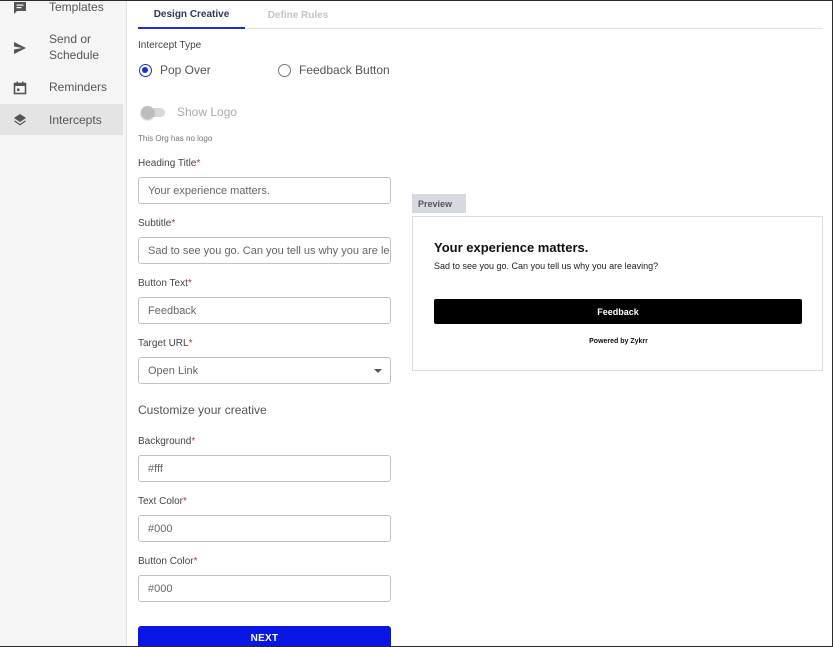 The height and width of the screenshot is (647, 833). Describe the element at coordinates (284, 70) in the screenshot. I see `radio-unselected-icon` at that location.